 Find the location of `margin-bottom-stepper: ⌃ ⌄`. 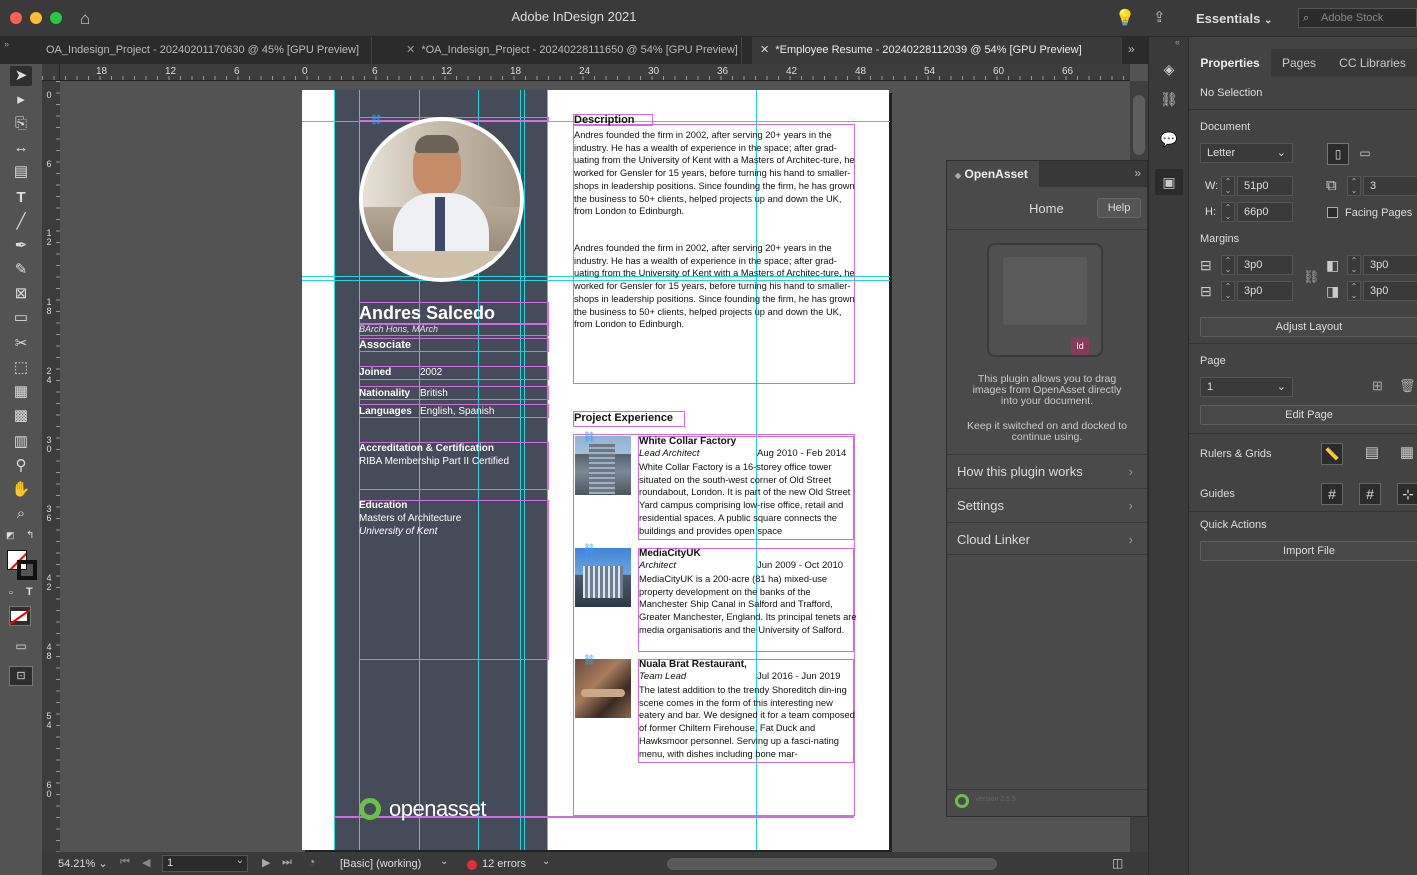

margin-bottom-stepper: ⌃ ⌄ is located at coordinates (1228, 291).